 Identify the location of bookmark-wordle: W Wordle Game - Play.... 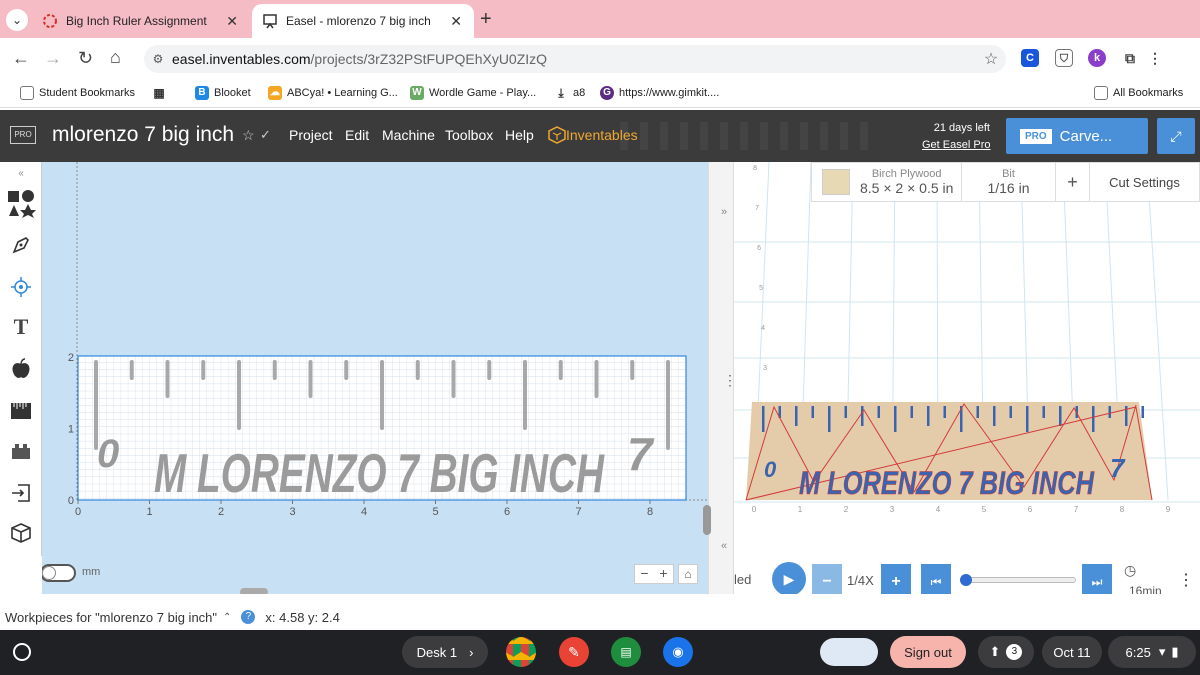
(473, 93).